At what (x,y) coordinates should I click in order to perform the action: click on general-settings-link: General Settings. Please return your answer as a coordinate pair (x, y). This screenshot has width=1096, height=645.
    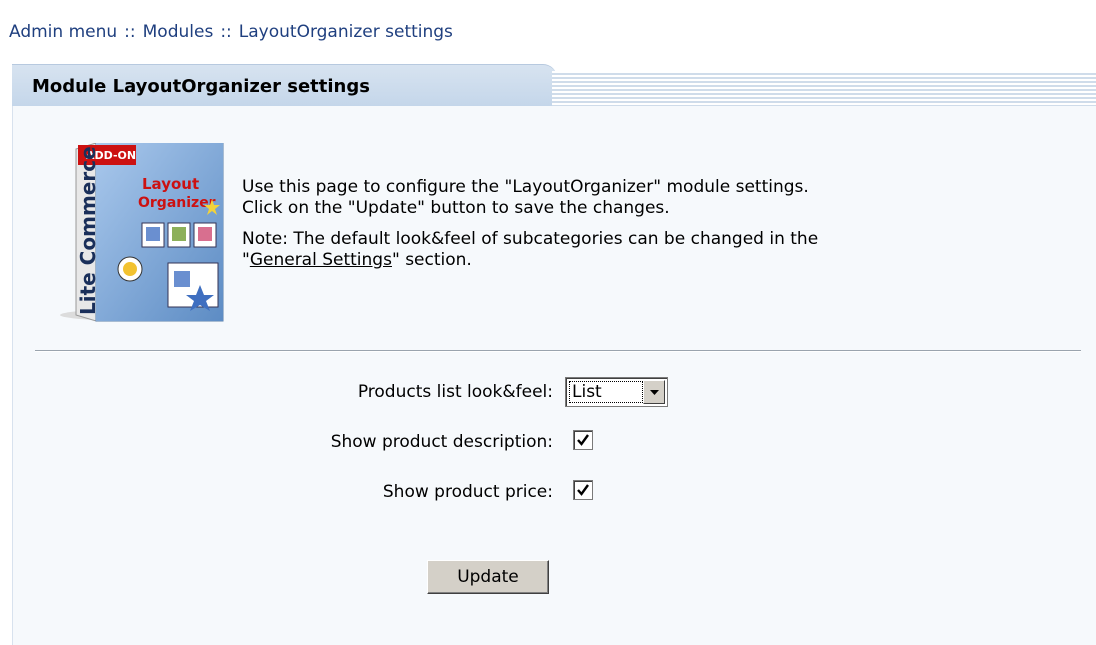
    Looking at the image, I should click on (321, 260).